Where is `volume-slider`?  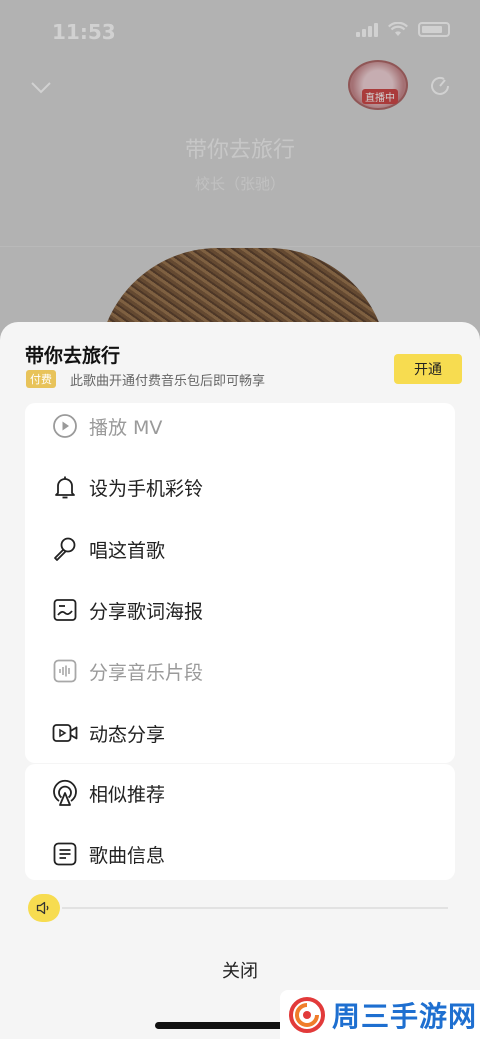
volume-slider is located at coordinates (238, 908).